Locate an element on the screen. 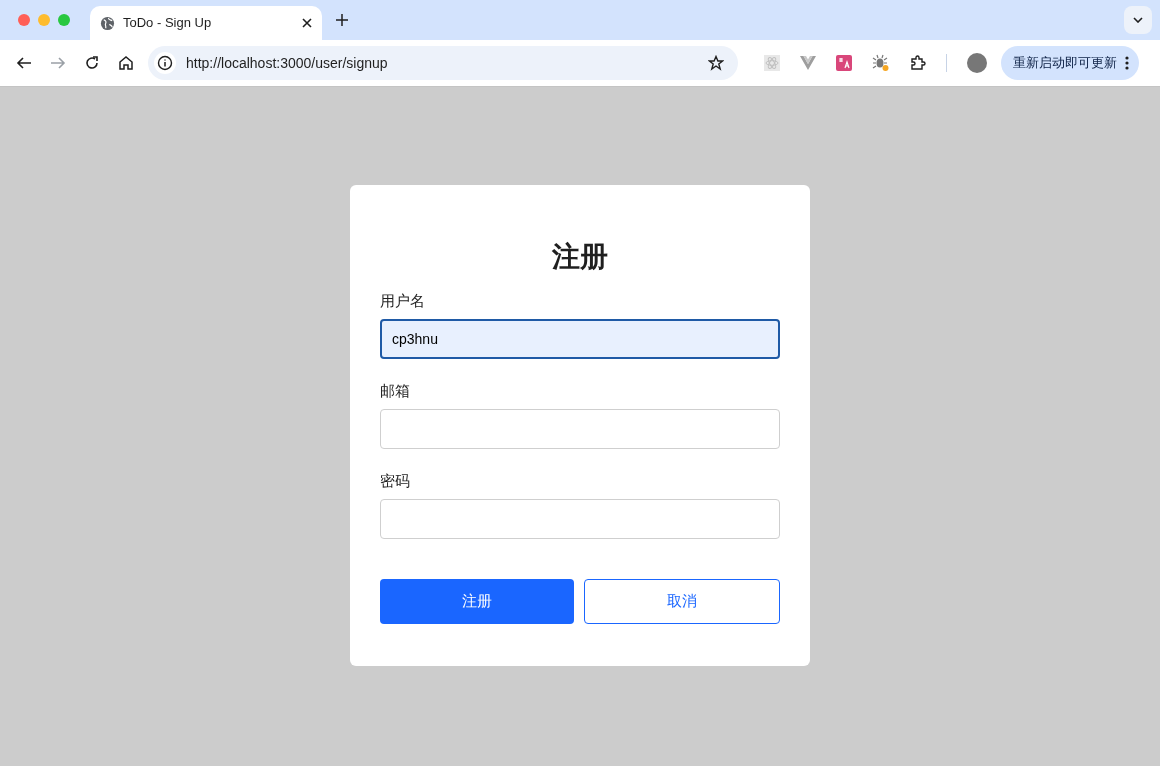 Image resolution: width=1160 pixels, height=766 pixels. close-window-icon is located at coordinates (24, 20).